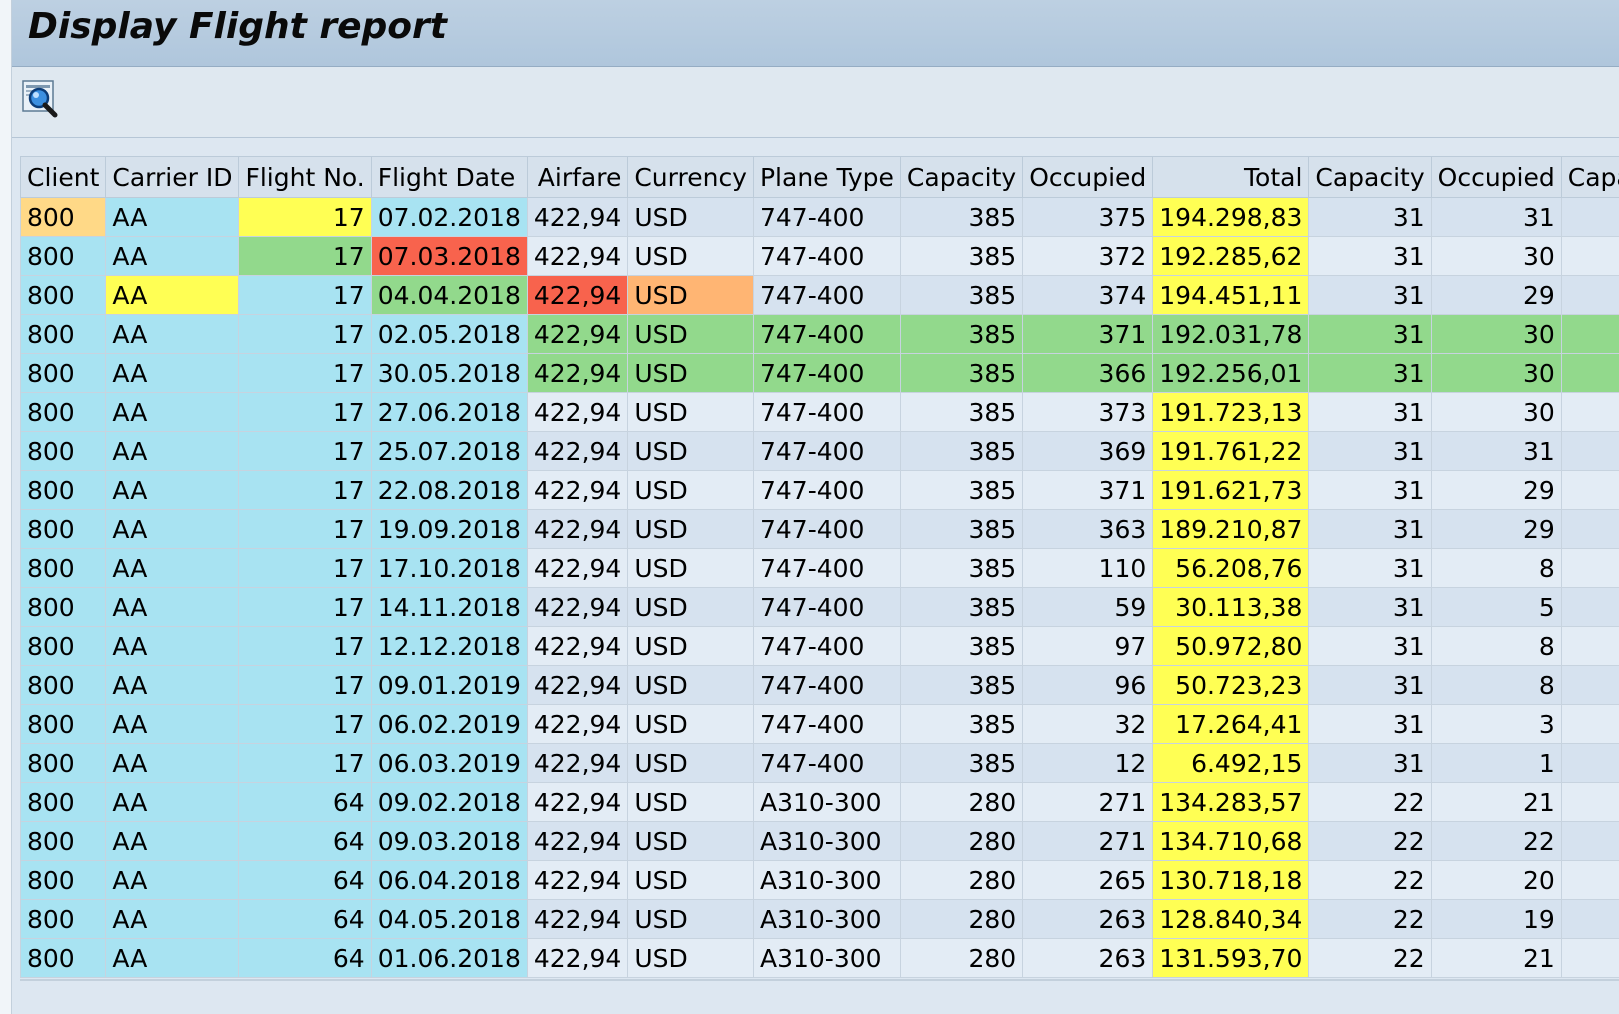  What do you see at coordinates (449, 295) in the screenshot?
I see `cell-flight-date: 04.04.2018` at bounding box center [449, 295].